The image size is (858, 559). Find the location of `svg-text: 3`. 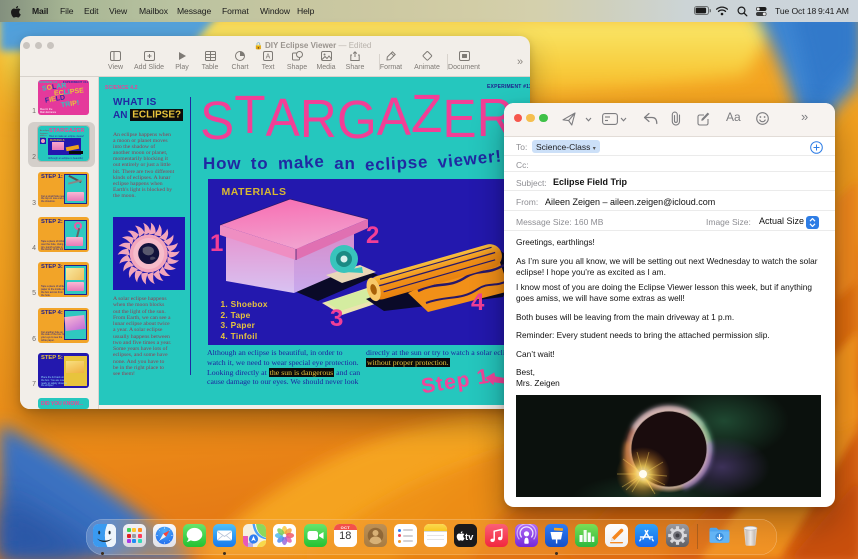

svg-text: 3 is located at coordinates (336, 318).